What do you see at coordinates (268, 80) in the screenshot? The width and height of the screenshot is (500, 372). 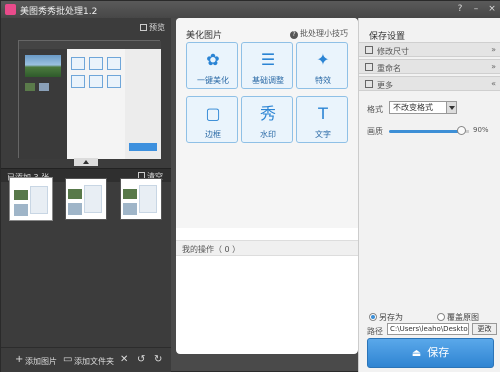 I see `tool-label: 基础调整` at bounding box center [268, 80].